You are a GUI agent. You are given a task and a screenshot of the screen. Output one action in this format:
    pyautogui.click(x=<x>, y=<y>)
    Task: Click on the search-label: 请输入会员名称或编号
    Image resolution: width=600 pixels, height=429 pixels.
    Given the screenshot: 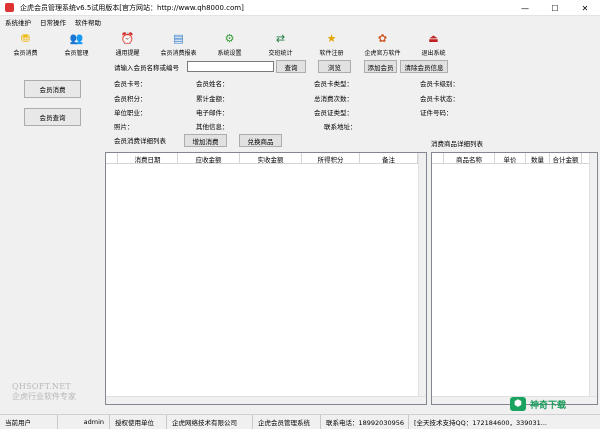 What is the action you would take?
    pyautogui.click(x=146, y=68)
    